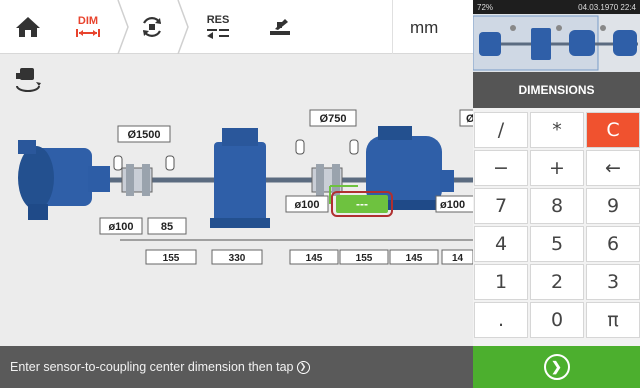 Image resolution: width=640 pixels, height=388 pixels. Describe the element at coordinates (218, 20) in the screenshot. I see `res-label: RES` at that location.